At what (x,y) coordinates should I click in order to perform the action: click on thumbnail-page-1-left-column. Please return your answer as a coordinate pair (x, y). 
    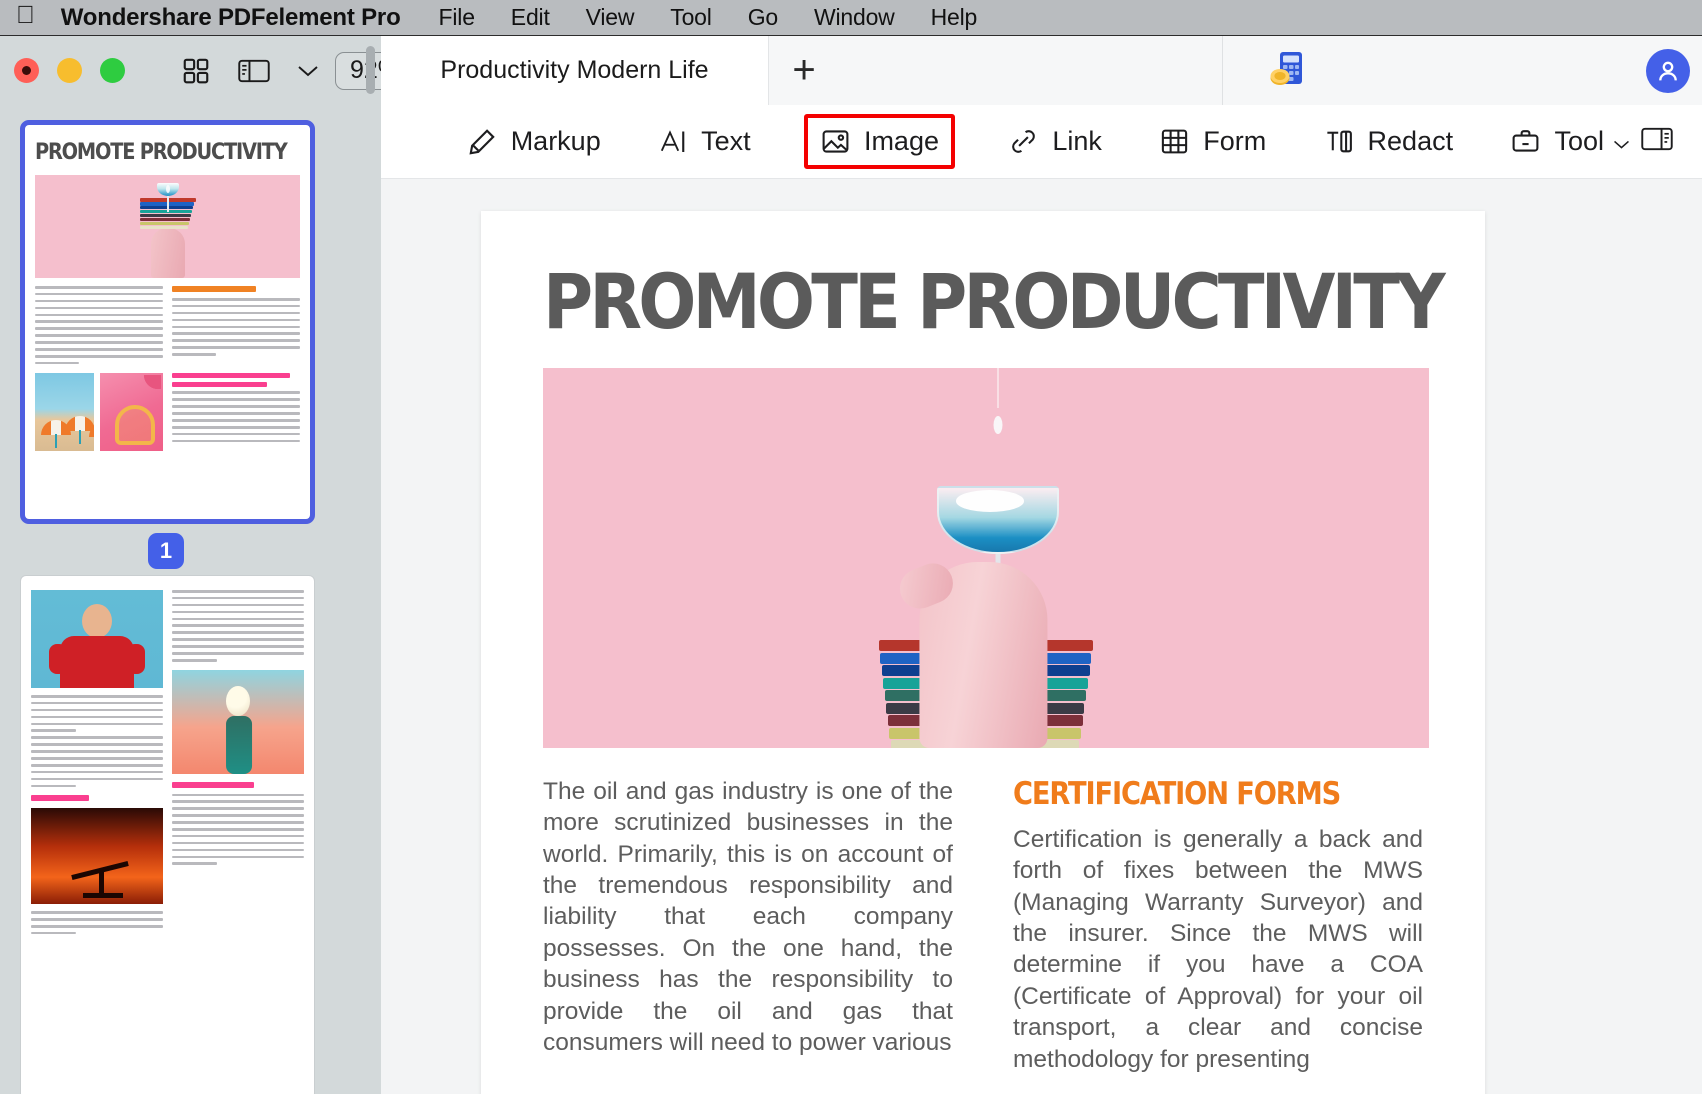
    Looking at the image, I should click on (99, 327).